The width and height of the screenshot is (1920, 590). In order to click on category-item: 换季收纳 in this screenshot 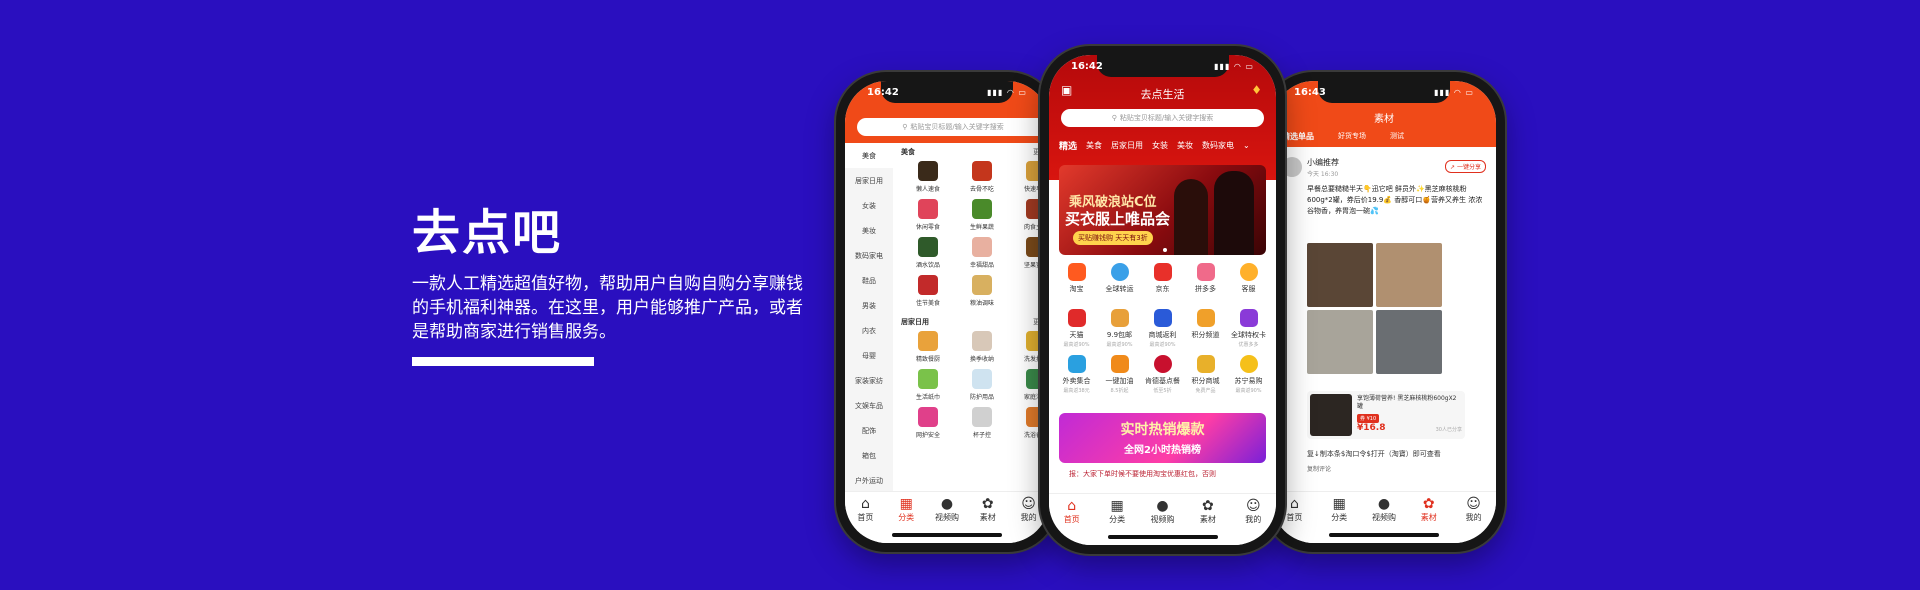, I will do `click(982, 347)`.